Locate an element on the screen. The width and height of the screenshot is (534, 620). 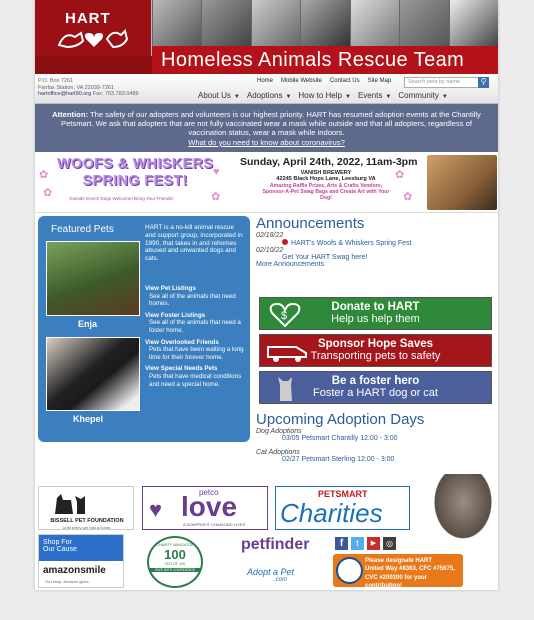
adoption-event-link: 03/05 Petsmart Chantilly 12:00 - 3:00 is located at coordinates (376, 438).